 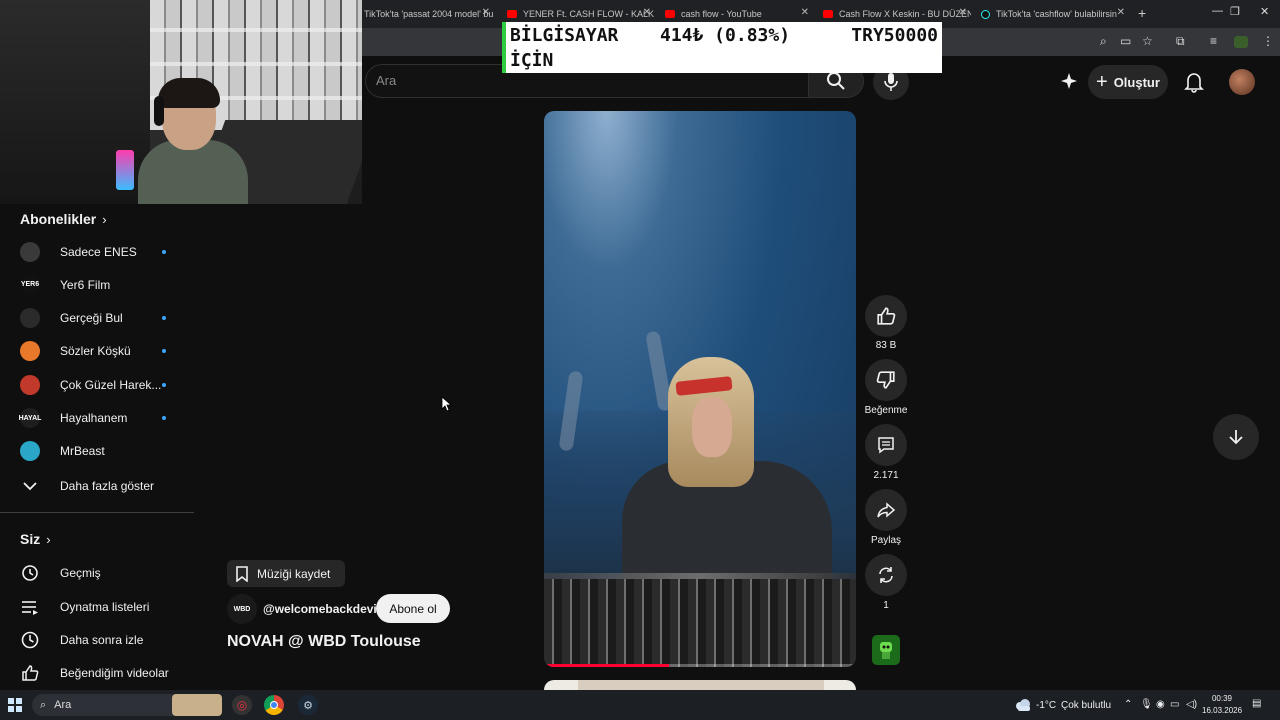 What do you see at coordinates (189, 93) in the screenshot?
I see `streamer-hair` at bounding box center [189, 93].